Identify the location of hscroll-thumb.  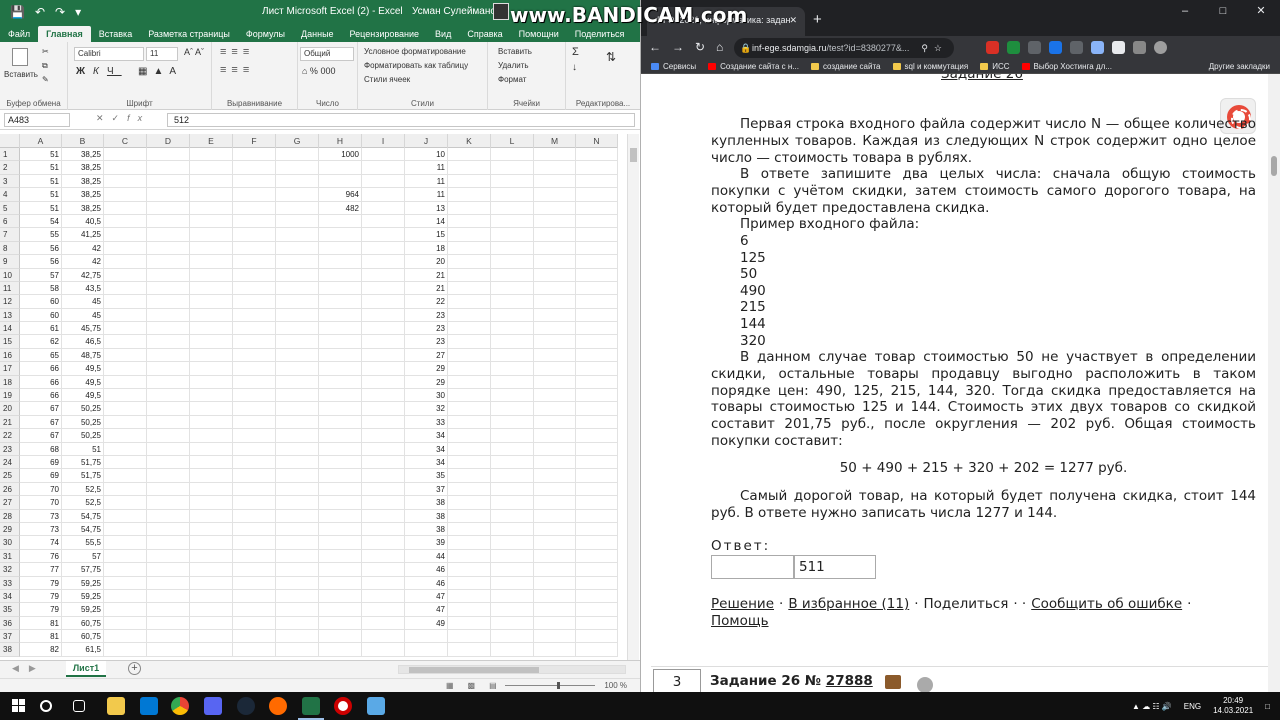
(474, 670).